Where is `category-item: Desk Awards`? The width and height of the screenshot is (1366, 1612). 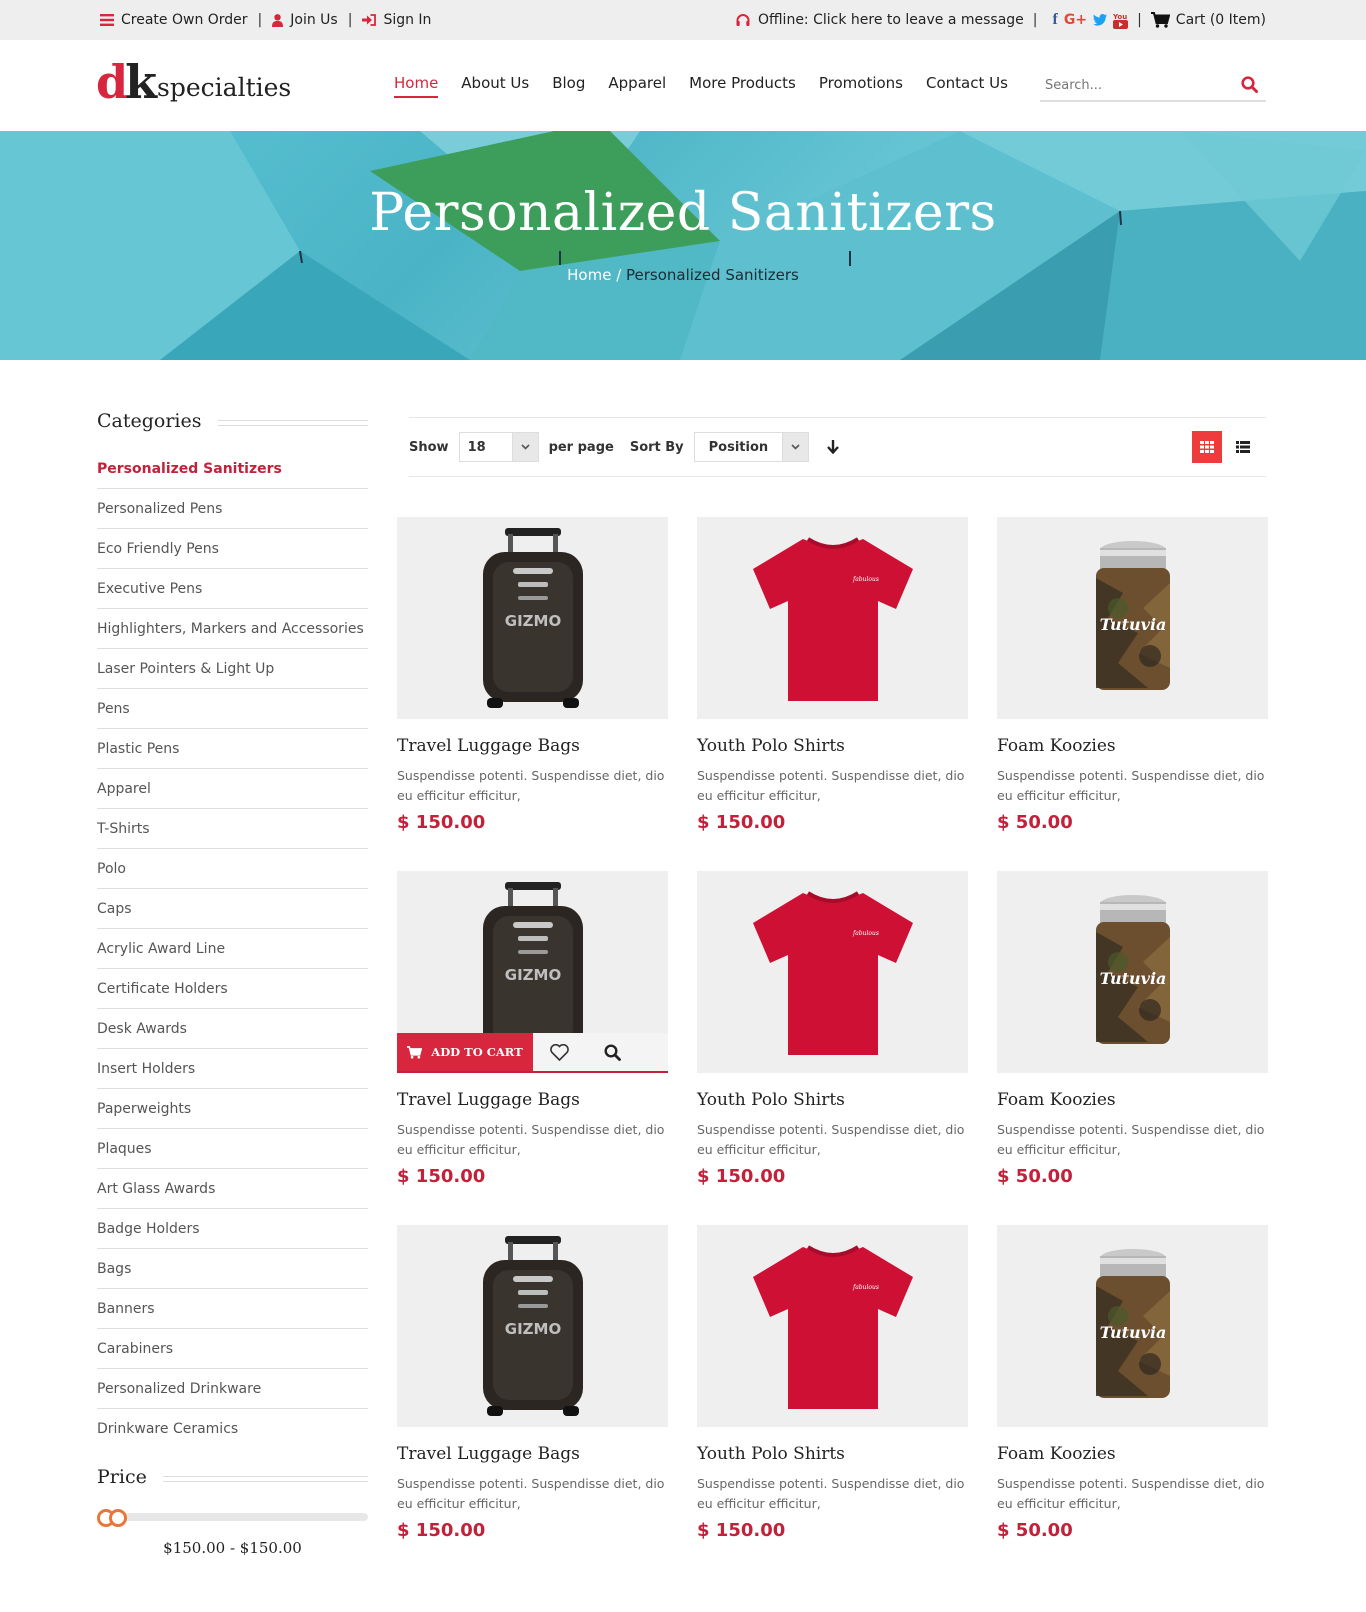
category-item: Desk Awards is located at coordinates (232, 1029).